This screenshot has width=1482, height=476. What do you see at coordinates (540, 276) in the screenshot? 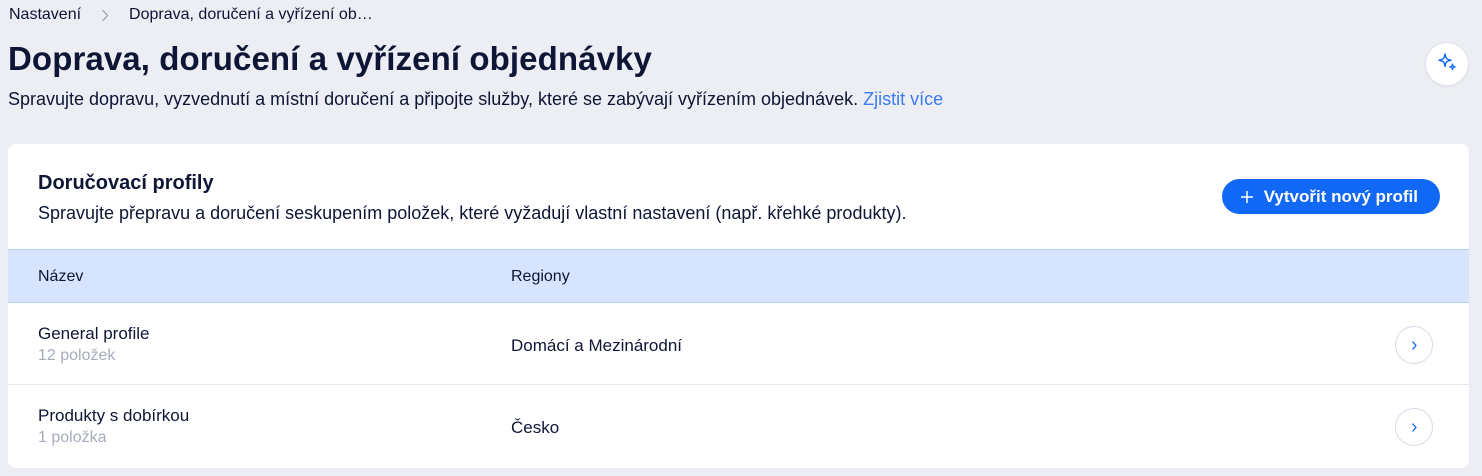
I see `column-header-regions: Regiony` at bounding box center [540, 276].